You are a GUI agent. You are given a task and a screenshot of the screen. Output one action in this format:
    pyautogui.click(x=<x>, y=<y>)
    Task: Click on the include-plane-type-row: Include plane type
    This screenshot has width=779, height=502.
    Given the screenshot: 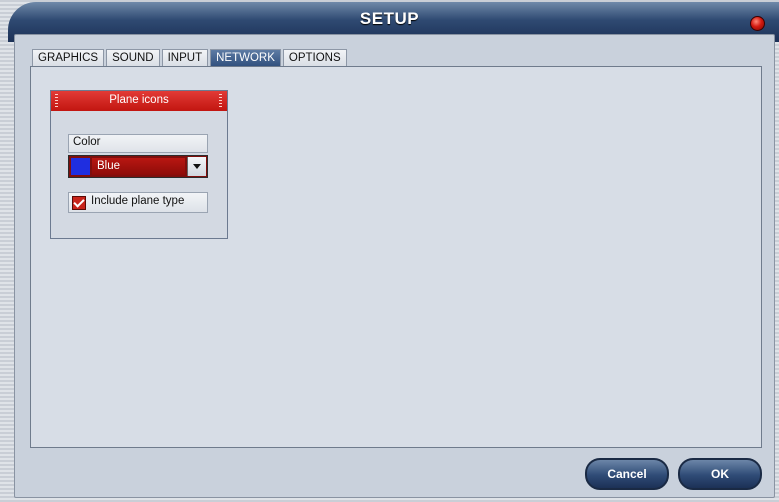 What is the action you would take?
    pyautogui.click(x=138, y=202)
    